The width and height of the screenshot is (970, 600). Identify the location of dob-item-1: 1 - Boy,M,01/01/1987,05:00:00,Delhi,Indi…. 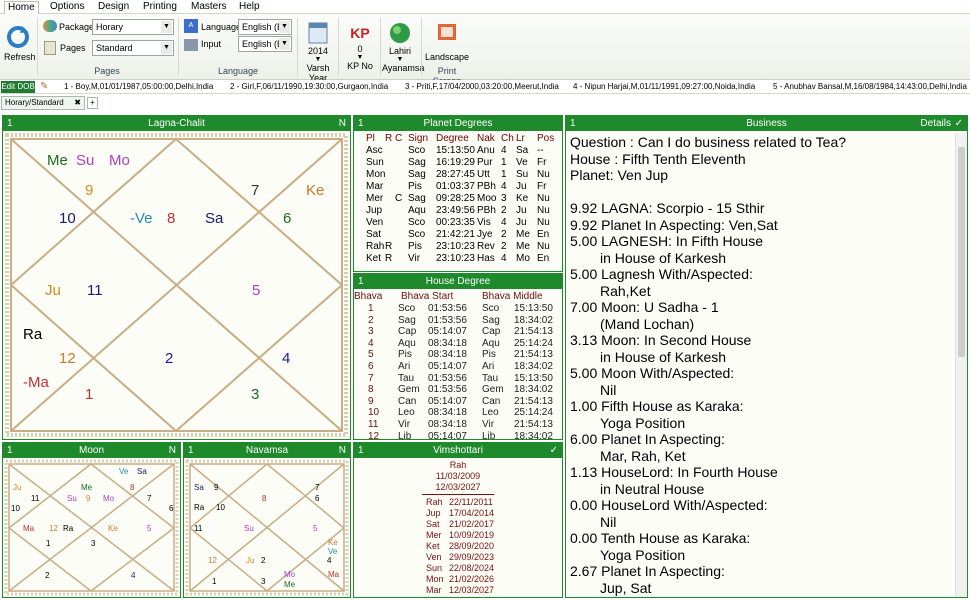
(138, 86).